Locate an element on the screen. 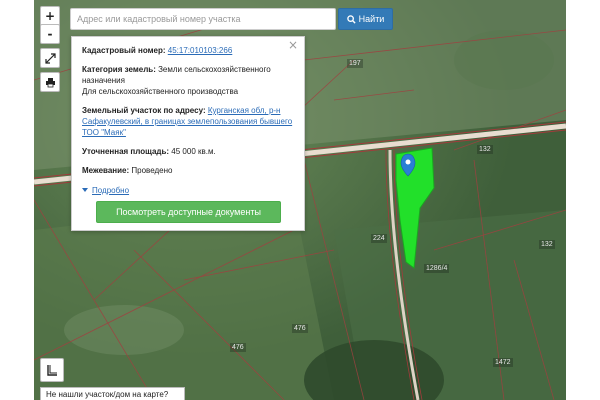 Image resolution: width=600 pixels, height=400 pixels. survey-label: Межевание: is located at coordinates (106, 170).